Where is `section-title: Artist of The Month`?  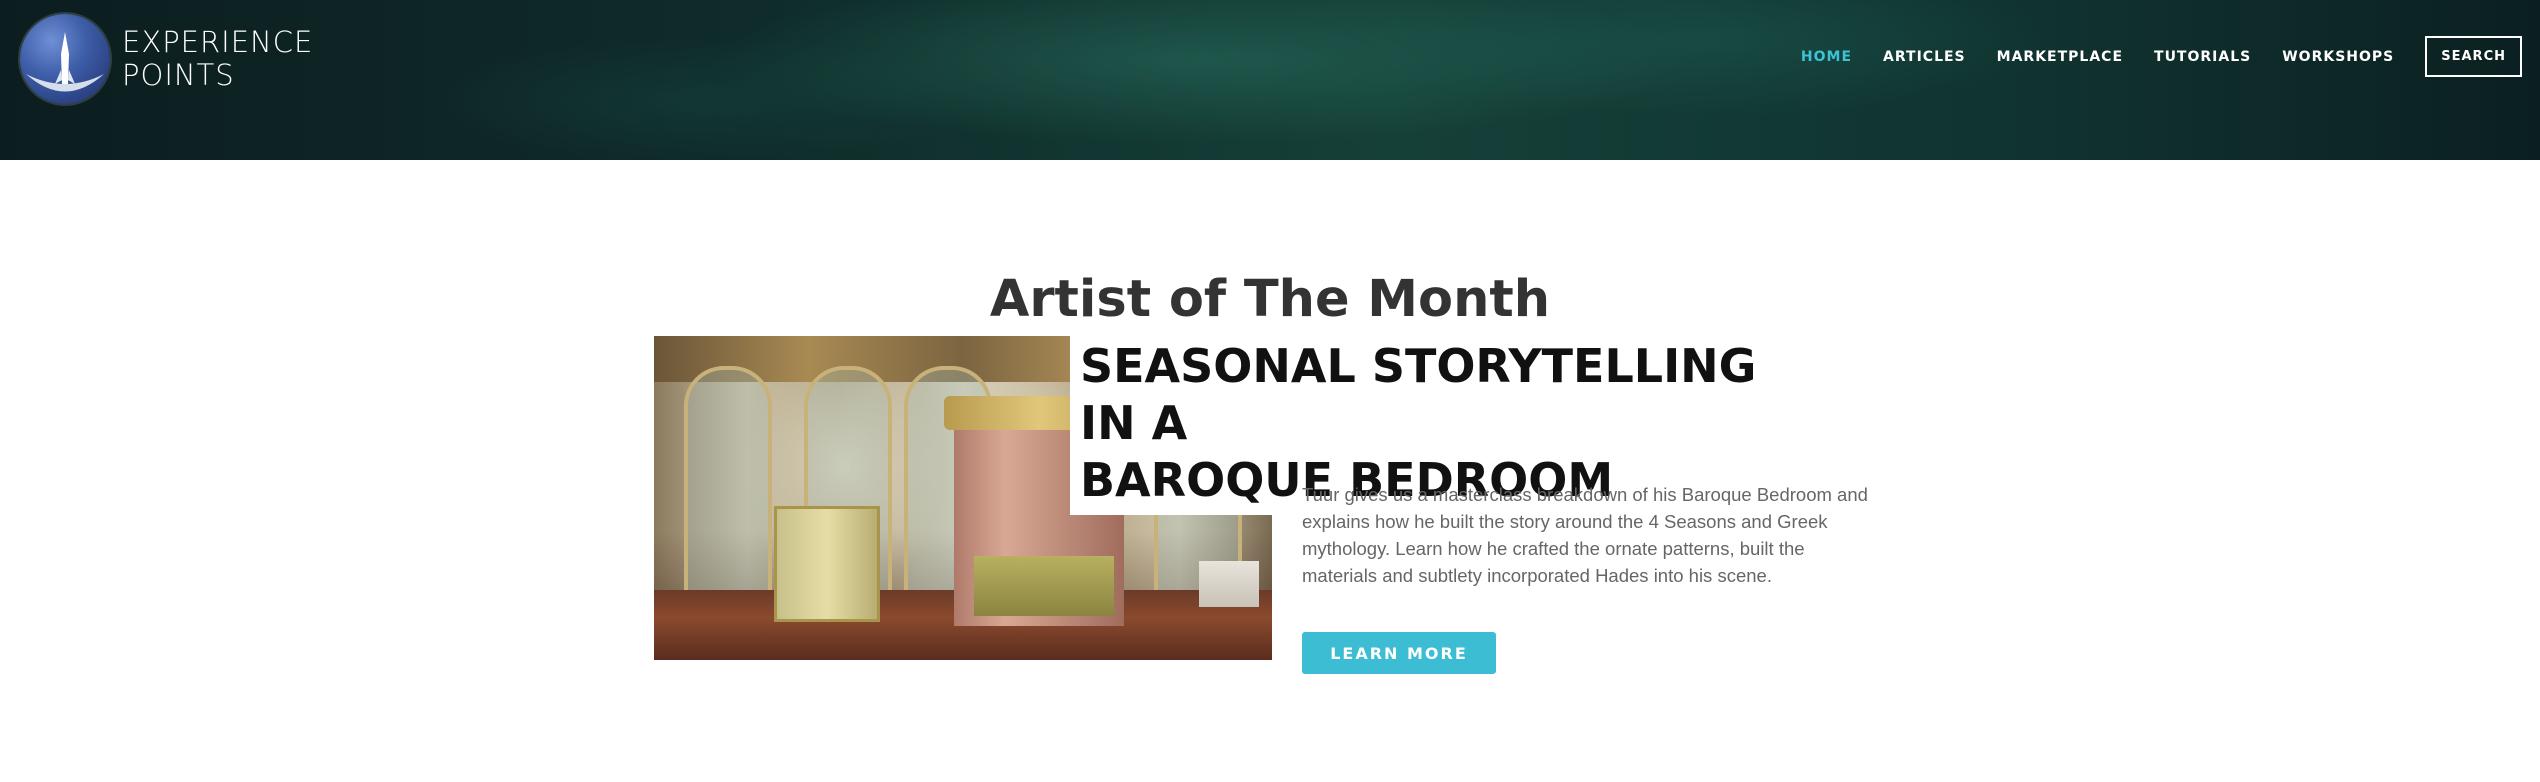 section-title: Artist of The Month is located at coordinates (1270, 300).